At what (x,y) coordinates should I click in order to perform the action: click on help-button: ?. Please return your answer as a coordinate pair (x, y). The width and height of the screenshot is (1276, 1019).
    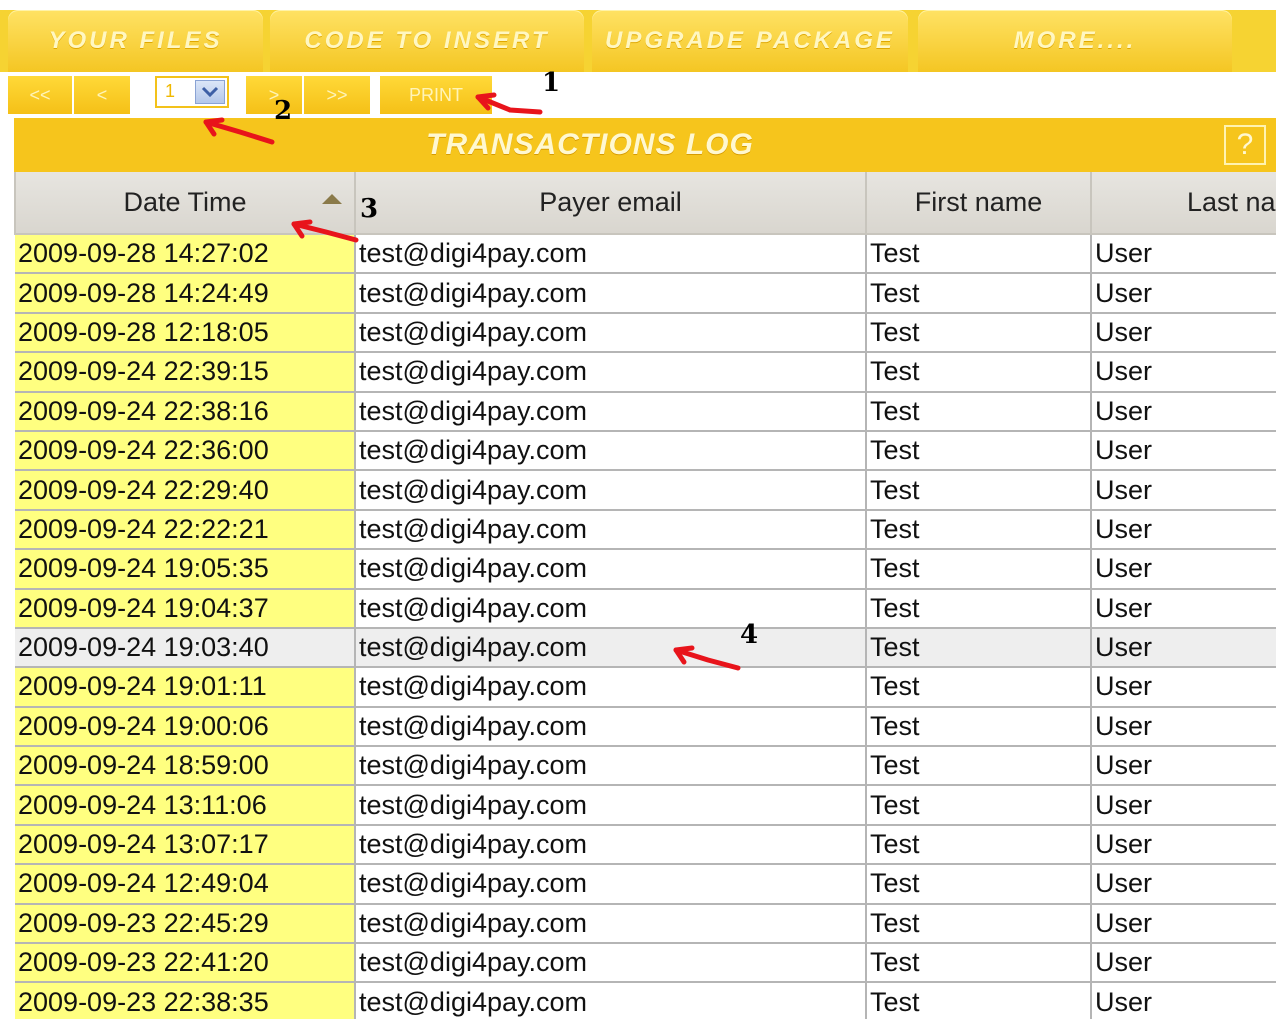
    Looking at the image, I should click on (1245, 145).